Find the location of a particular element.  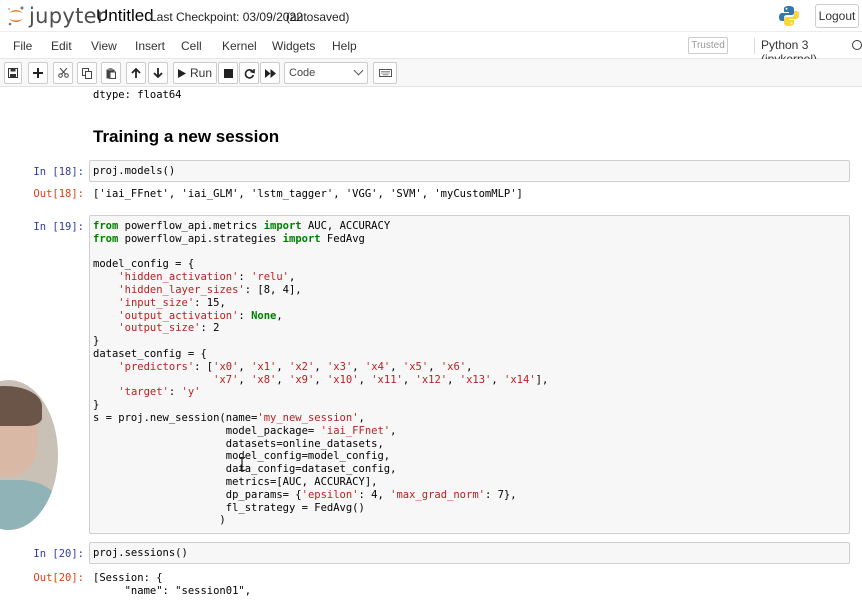

menu-edit: Edit is located at coordinates (61, 46).